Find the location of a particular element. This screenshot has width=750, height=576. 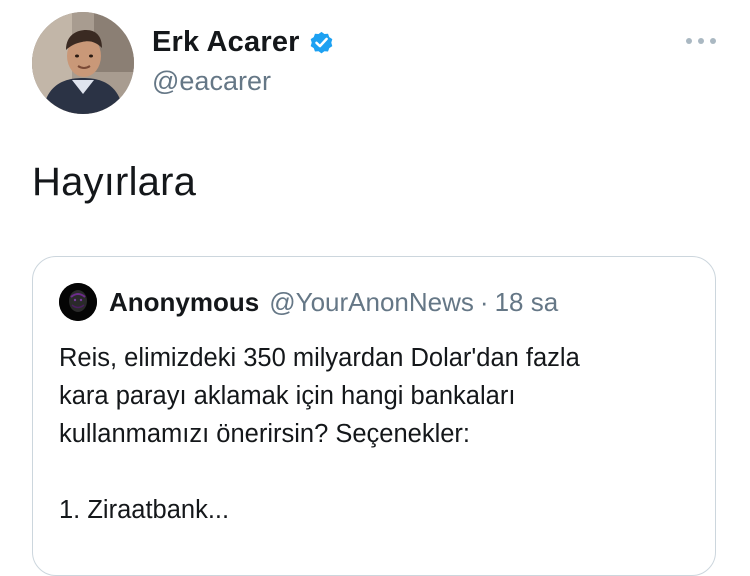

author-handle: @eacarer is located at coordinates (211, 81).